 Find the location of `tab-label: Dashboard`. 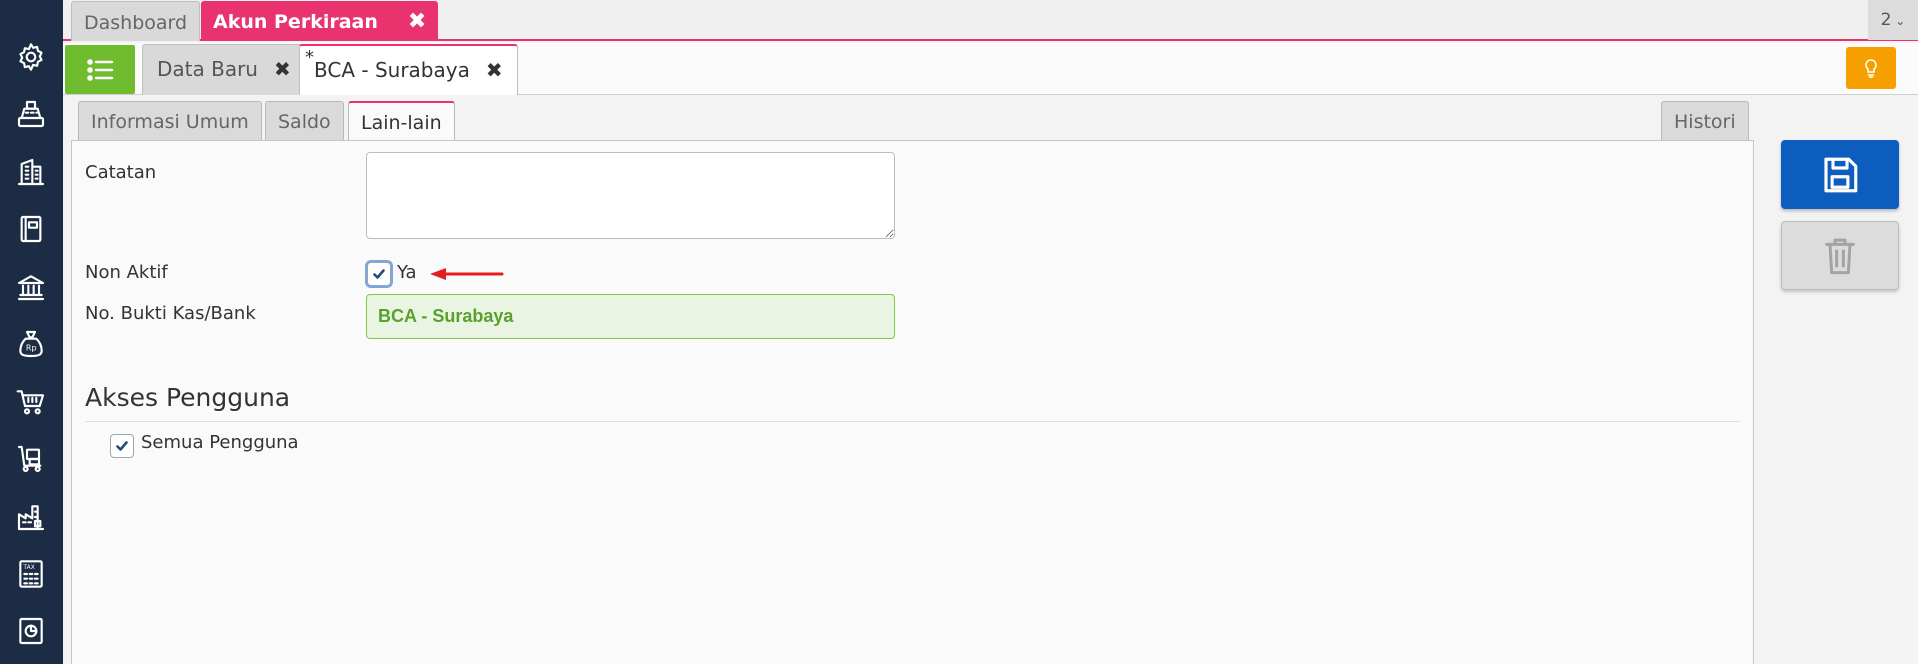

tab-label: Dashboard is located at coordinates (136, 23).